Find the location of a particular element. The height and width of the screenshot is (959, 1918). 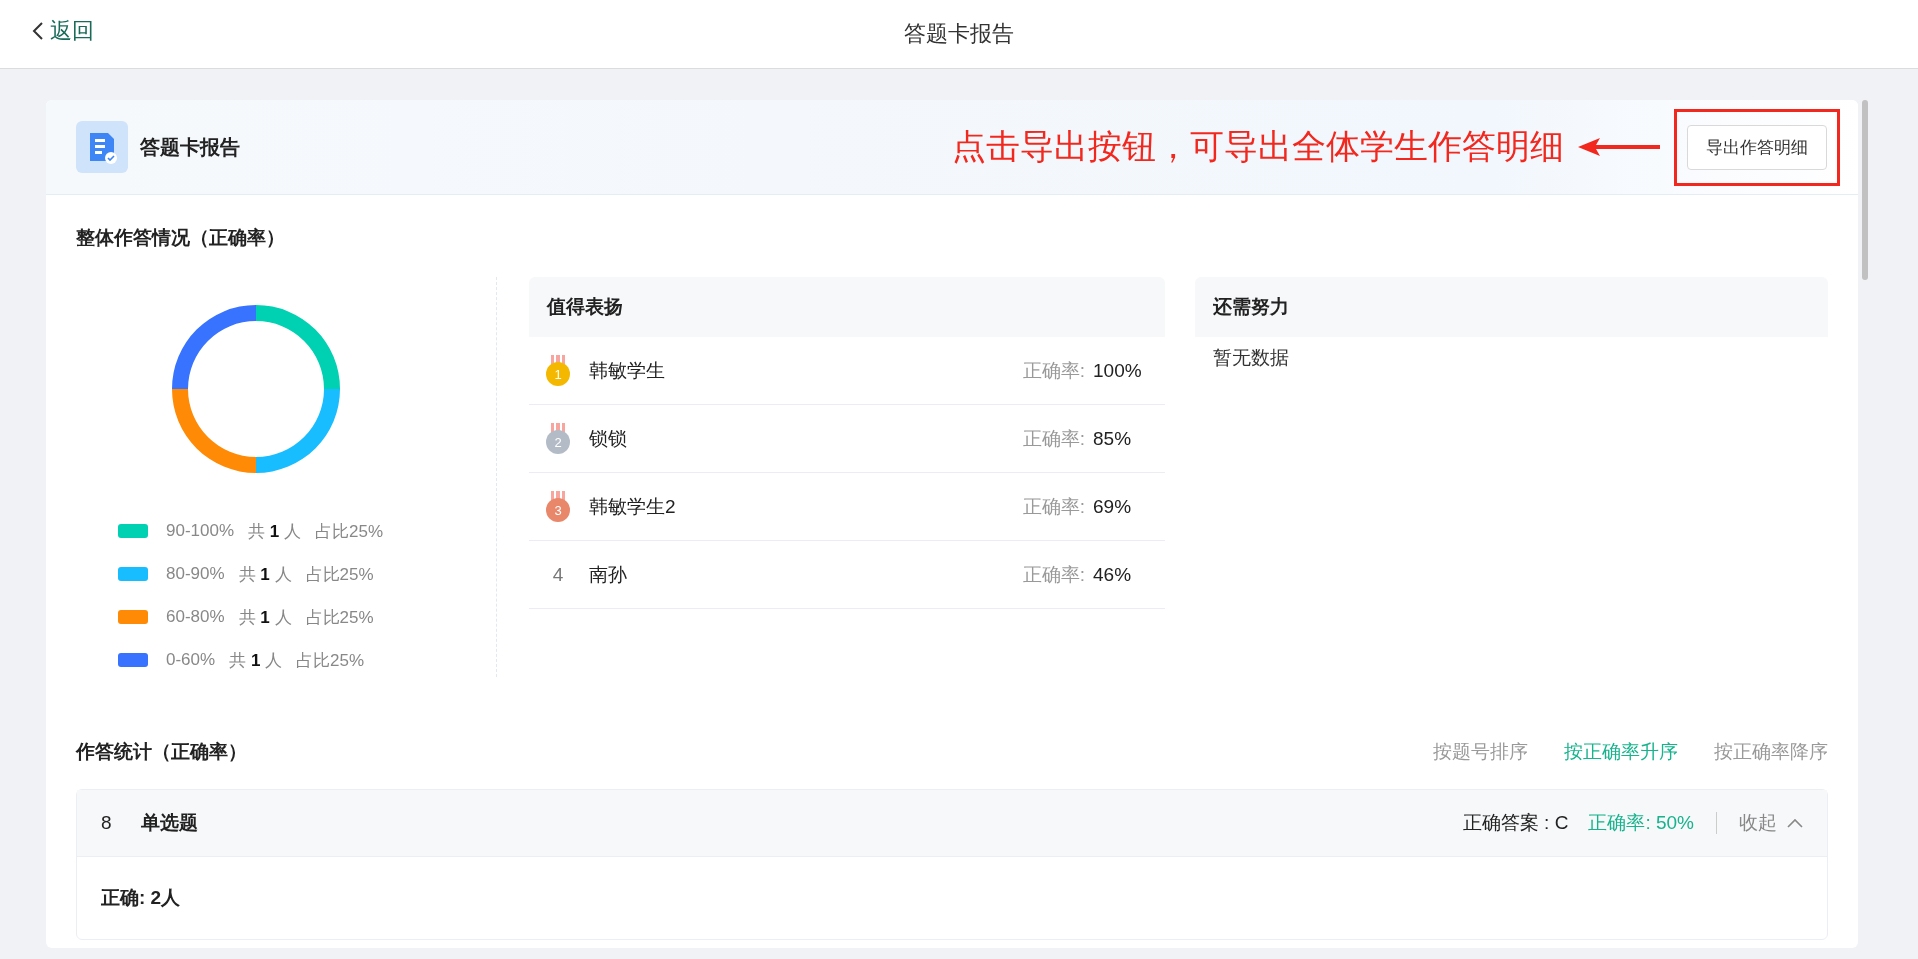

legend-range: 90-100% is located at coordinates (200, 531).